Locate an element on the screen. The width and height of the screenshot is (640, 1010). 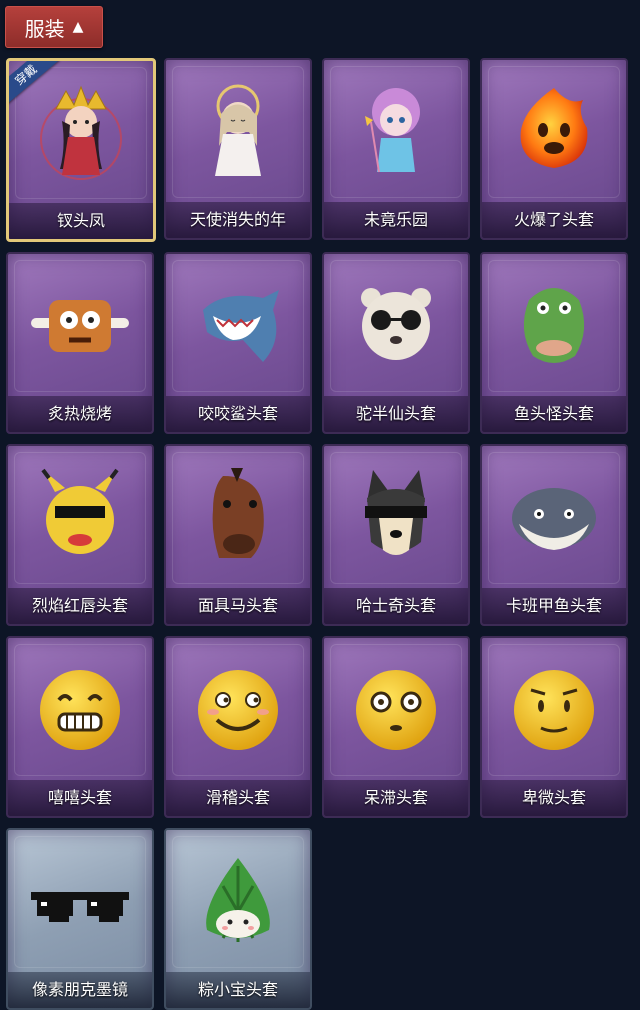
costume-name: 像素朋克墨镜 is located at coordinates (80, 990).